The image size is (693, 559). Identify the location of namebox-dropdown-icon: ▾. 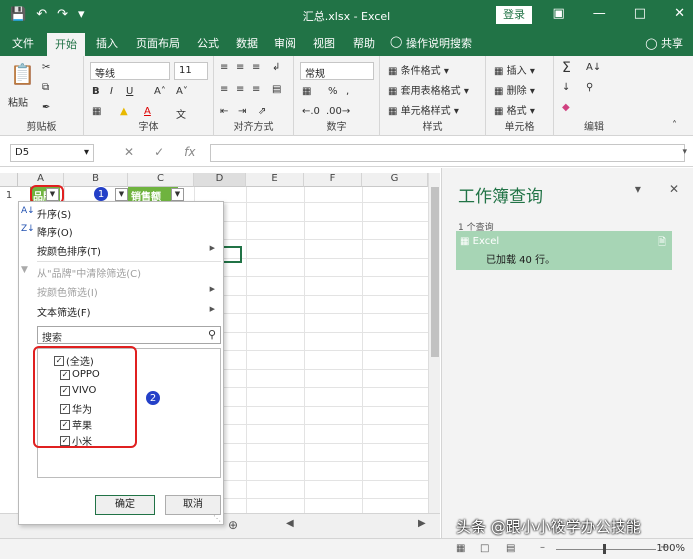
(86, 152).